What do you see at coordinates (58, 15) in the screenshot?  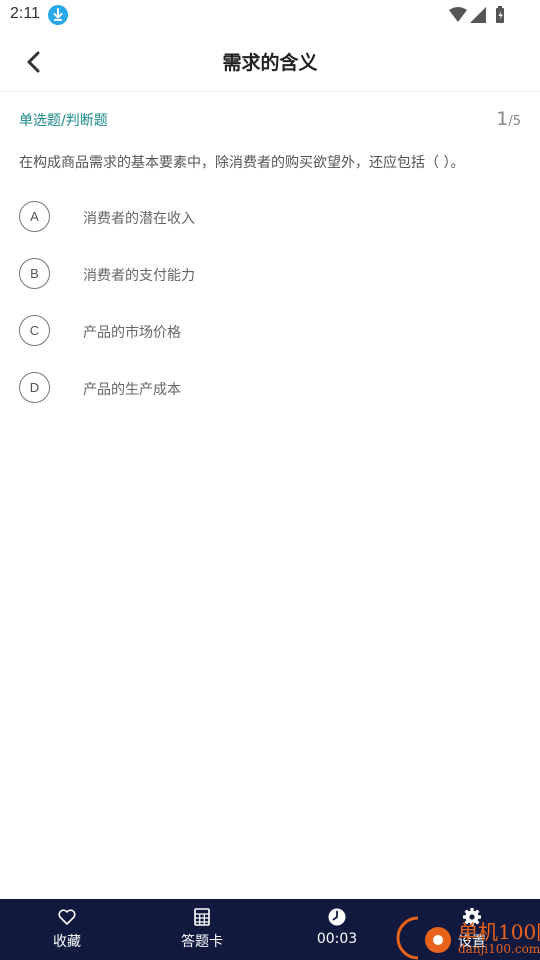 I see `download-icon` at bounding box center [58, 15].